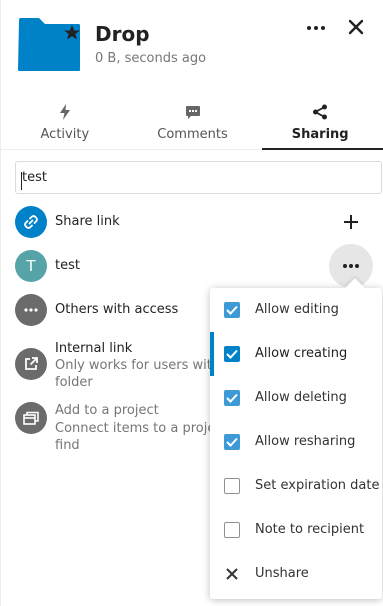 The image size is (383, 606). I want to click on add-share-link-button, so click(351, 222).